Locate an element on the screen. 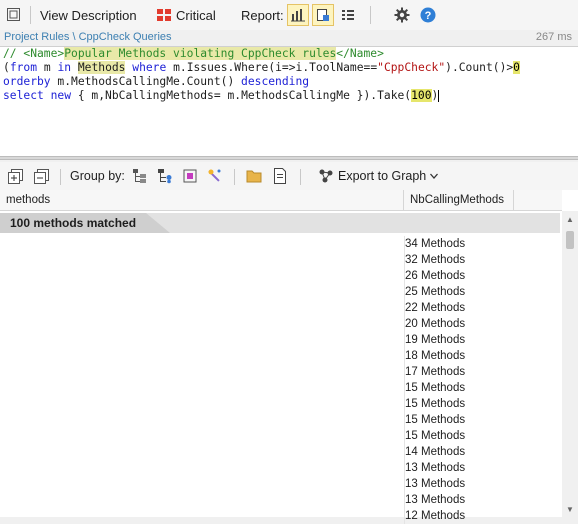 This screenshot has width=578, height=524. scroll-up-arrow: ▲ is located at coordinates (570, 219).